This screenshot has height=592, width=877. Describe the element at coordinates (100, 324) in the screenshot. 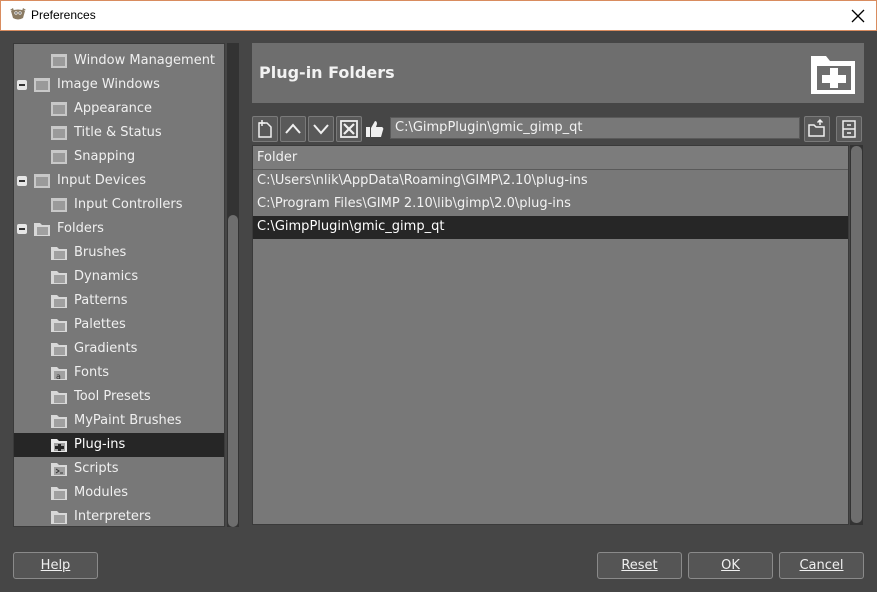

I see `tree-item-label: Palettes` at that location.